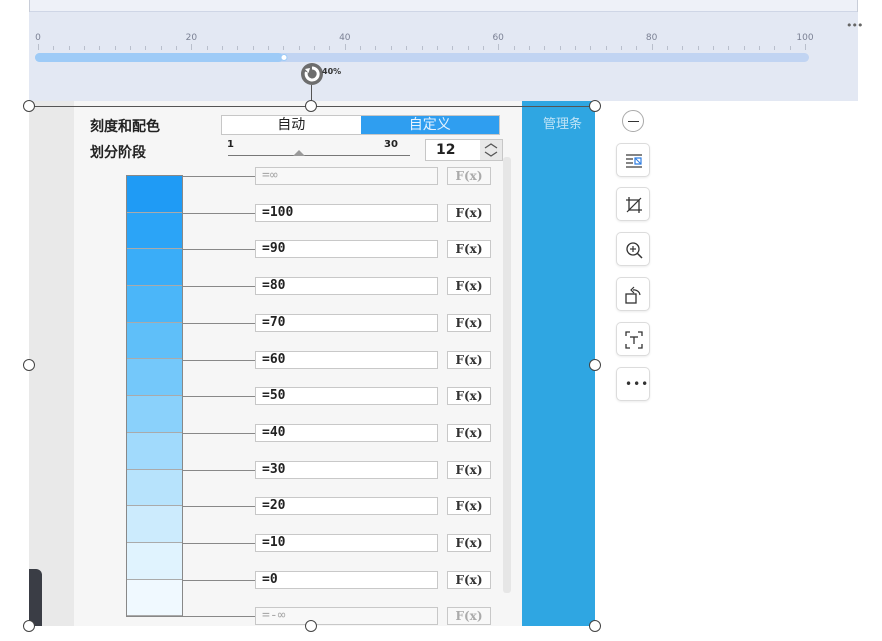 The width and height of the screenshot is (882, 641). I want to click on slider-fill, so click(159, 57).